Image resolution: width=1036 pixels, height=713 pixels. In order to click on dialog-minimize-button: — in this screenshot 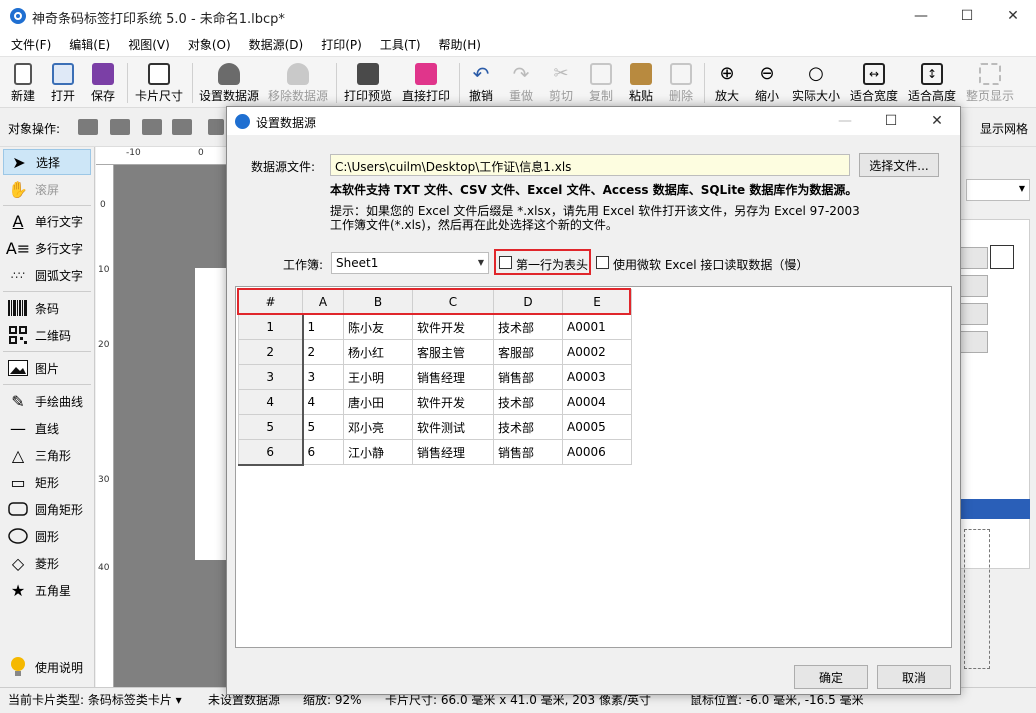, I will do `click(845, 121)`.